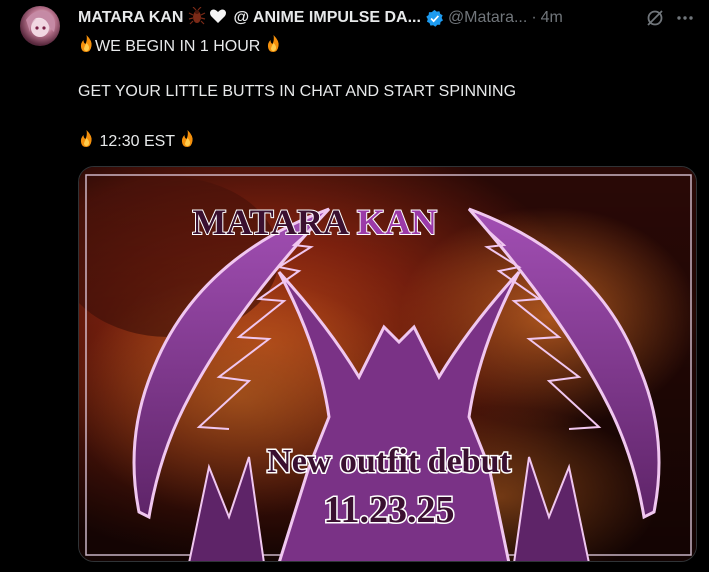 The width and height of the screenshot is (709, 572). What do you see at coordinates (397, 222) in the screenshot?
I see `banner-title-right: KAN` at bounding box center [397, 222].